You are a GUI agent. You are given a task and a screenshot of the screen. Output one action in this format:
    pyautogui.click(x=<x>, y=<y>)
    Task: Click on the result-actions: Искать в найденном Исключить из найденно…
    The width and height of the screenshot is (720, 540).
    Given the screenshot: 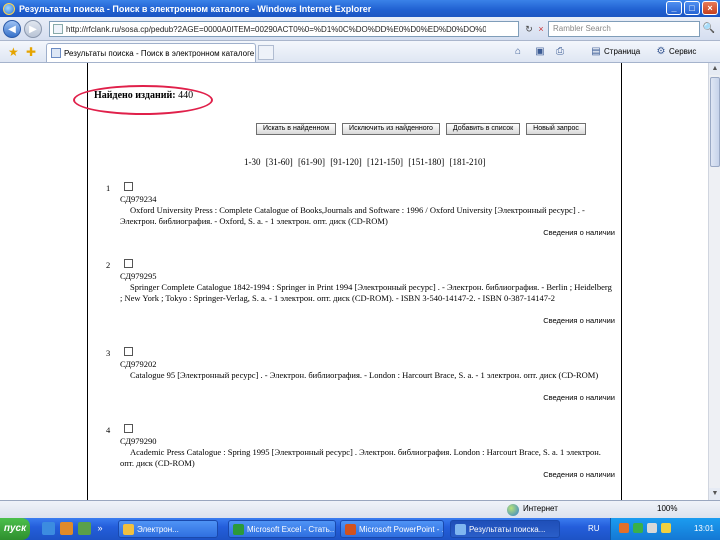 What is the action you would take?
    pyautogui.click(x=421, y=129)
    